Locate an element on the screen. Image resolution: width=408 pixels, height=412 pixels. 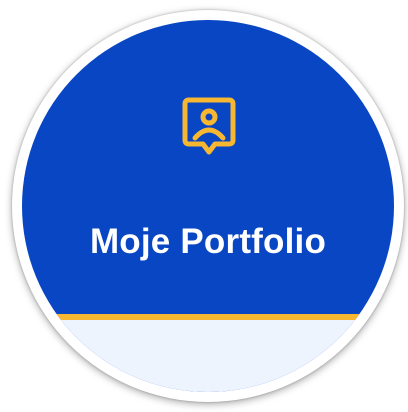
tile-title: Moje Portfolio is located at coordinates (208, 241).